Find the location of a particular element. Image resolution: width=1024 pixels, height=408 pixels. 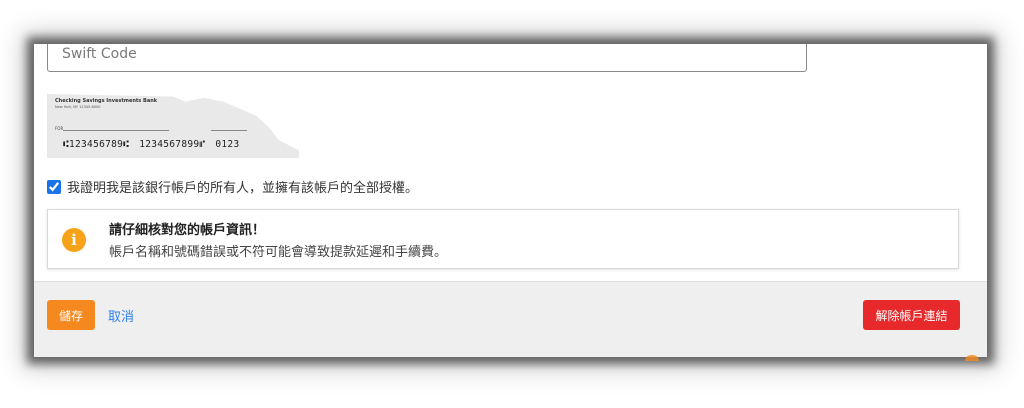

cheque-signature-line is located at coordinates (229, 130).